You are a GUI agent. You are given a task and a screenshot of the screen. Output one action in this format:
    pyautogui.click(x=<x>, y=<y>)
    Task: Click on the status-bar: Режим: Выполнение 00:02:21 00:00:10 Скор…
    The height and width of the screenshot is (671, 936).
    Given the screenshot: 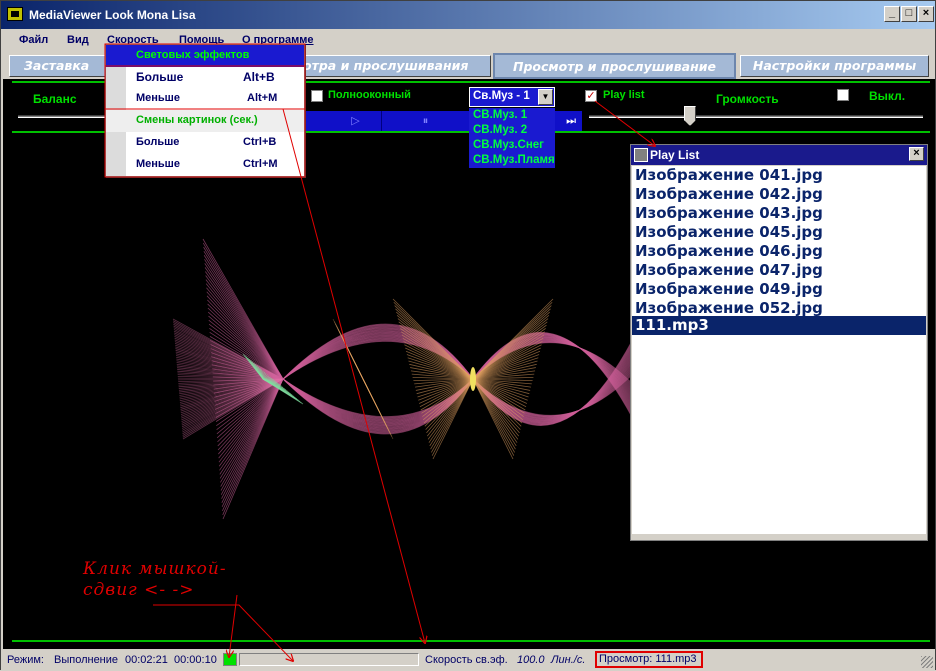 What is the action you would take?
    pyautogui.click(x=468, y=659)
    